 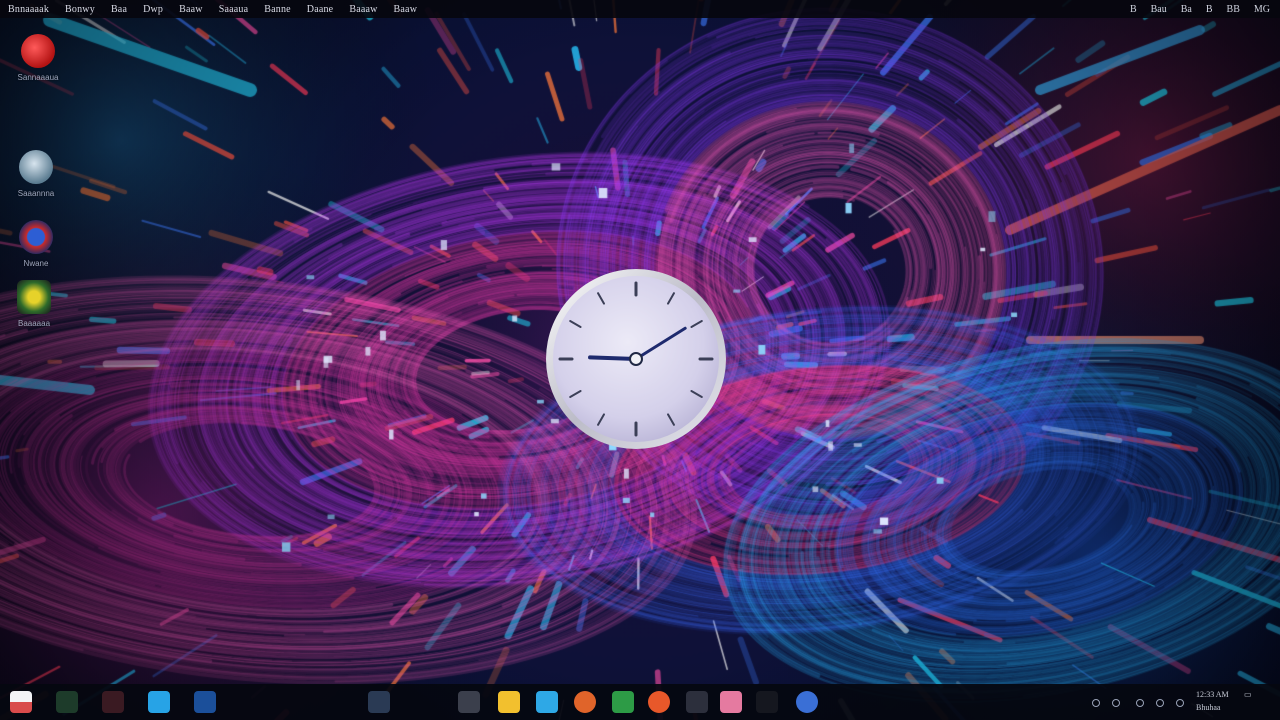 I want to click on app-black-icon-glyph, so click(x=767, y=702).